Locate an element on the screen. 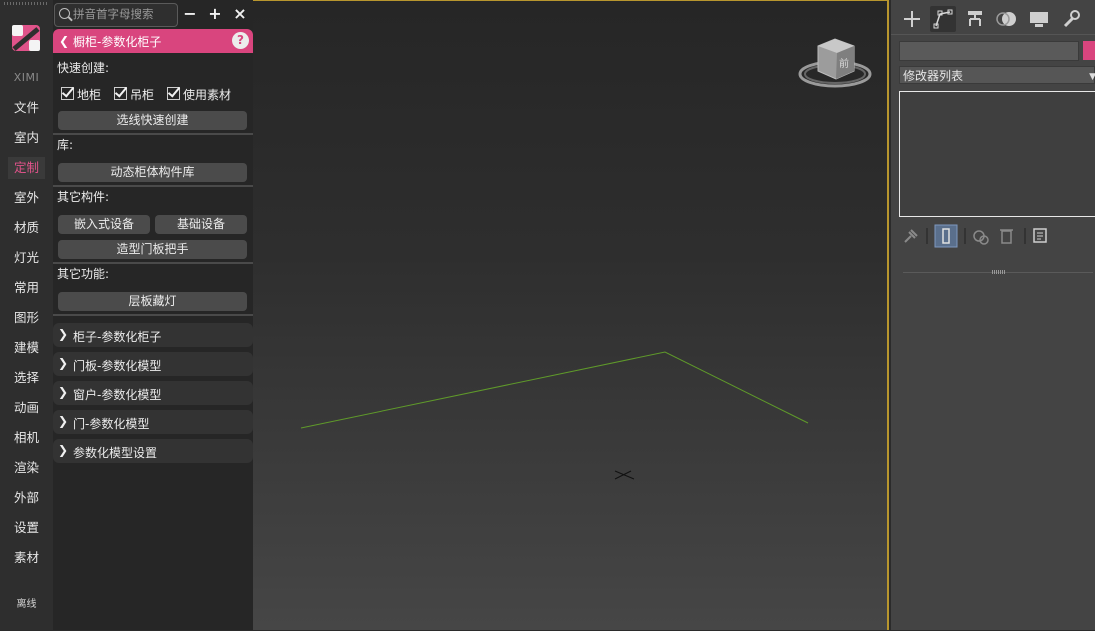  quick-create-label: 快速创建: is located at coordinates (83, 68).